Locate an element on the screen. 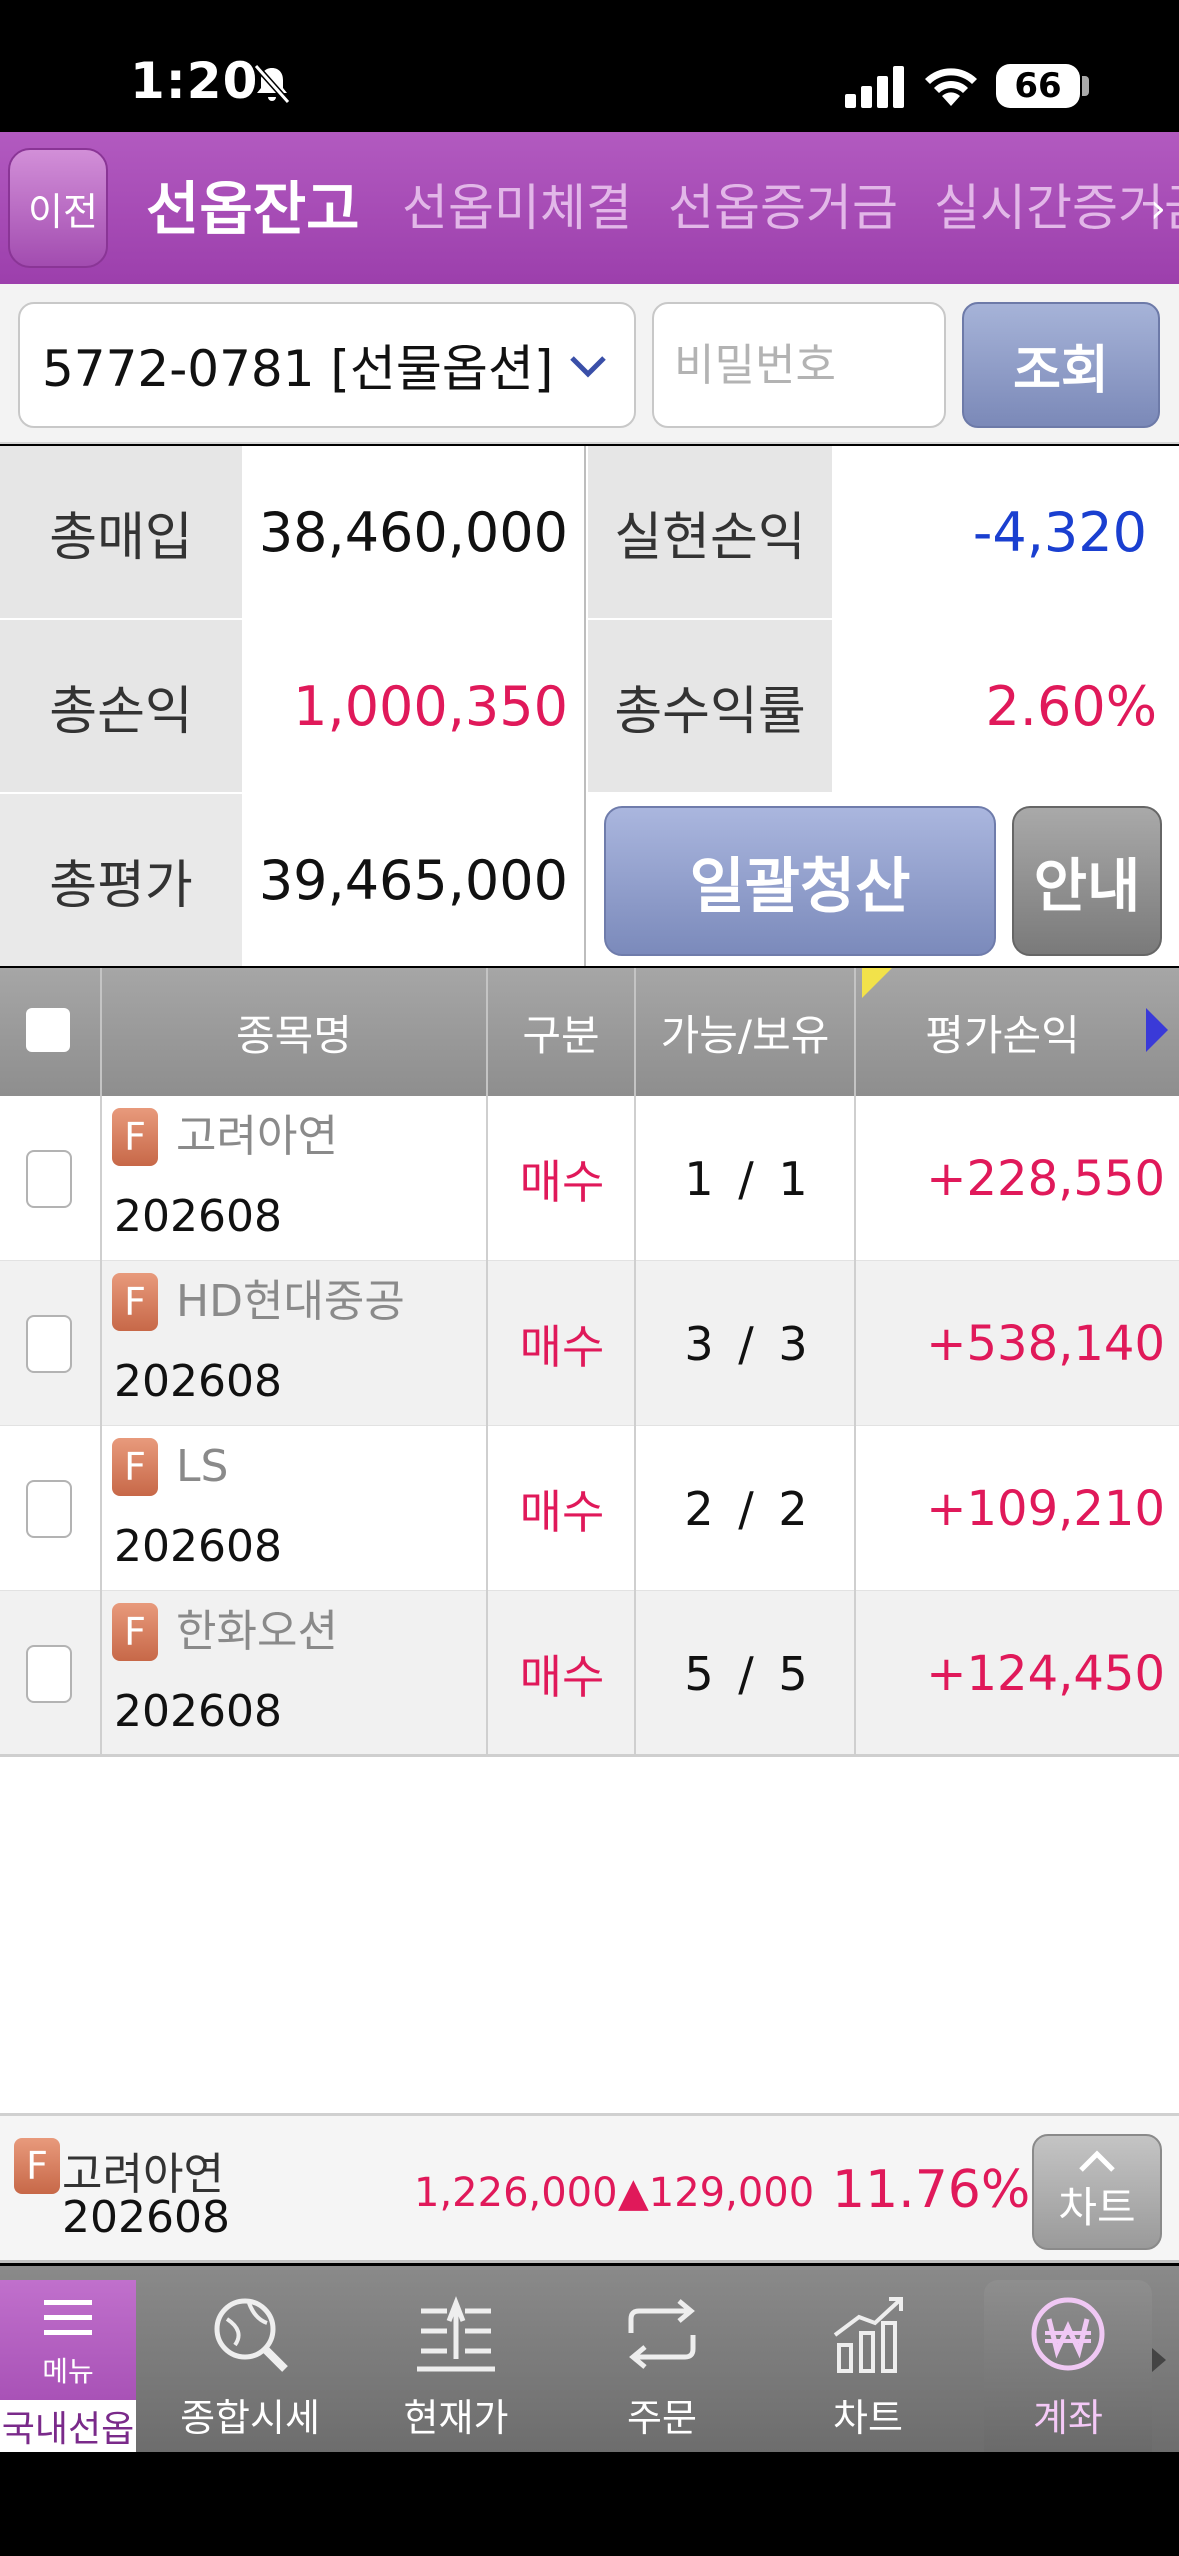  header-qty: 가능/보유 is located at coordinates (746, 1032).